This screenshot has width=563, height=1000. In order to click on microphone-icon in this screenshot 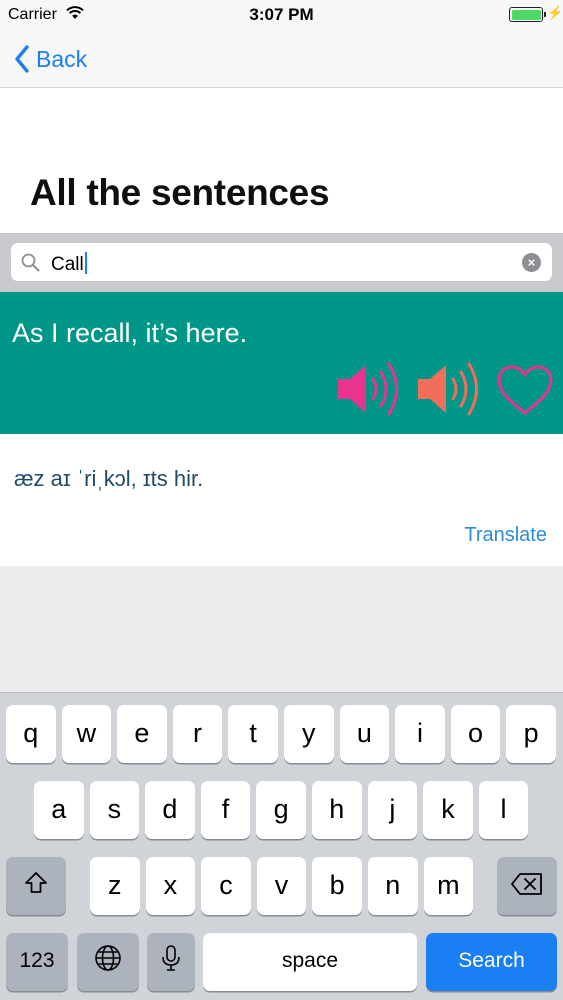, I will do `click(171, 963)`.